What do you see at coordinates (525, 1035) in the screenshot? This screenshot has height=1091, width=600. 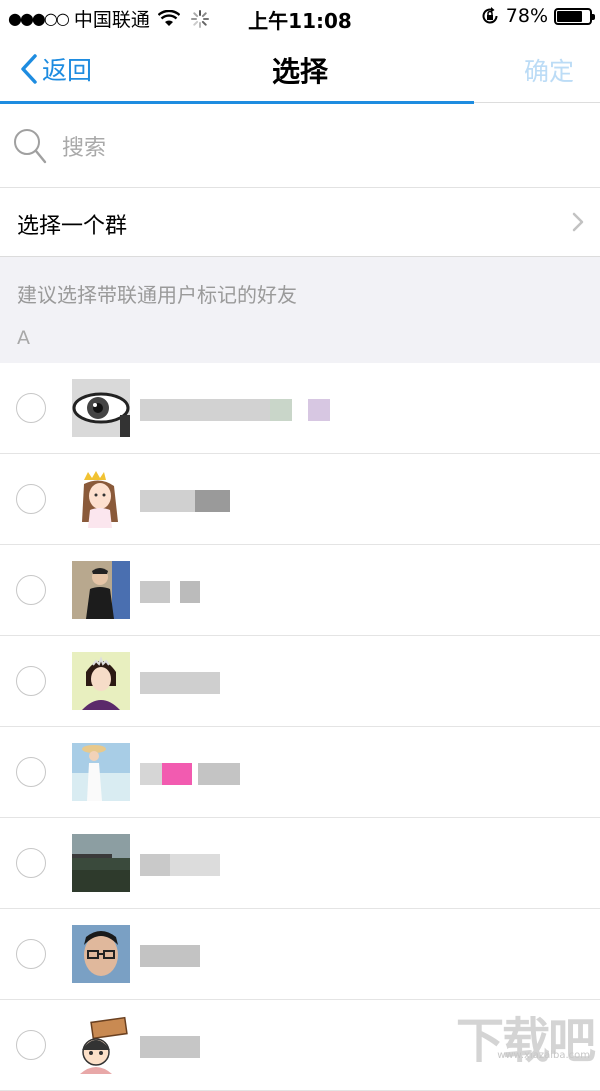 I see `watermark-logo: 下载吧 www.xiazaiba.com` at bounding box center [525, 1035].